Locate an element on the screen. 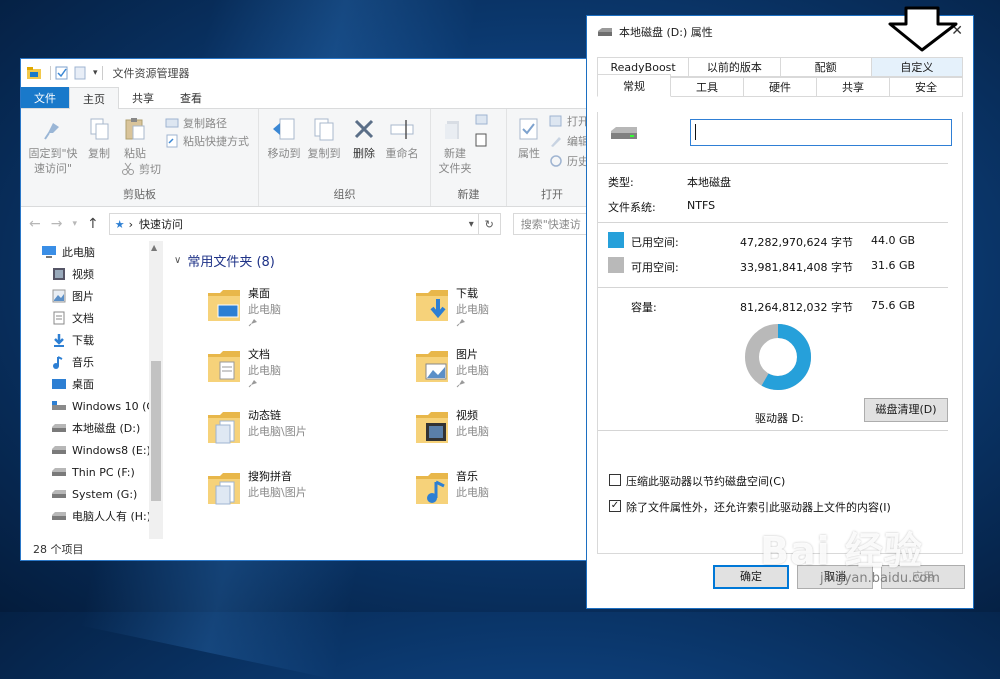  nav-item: Thin PC (F:) is located at coordinates (92, 472).